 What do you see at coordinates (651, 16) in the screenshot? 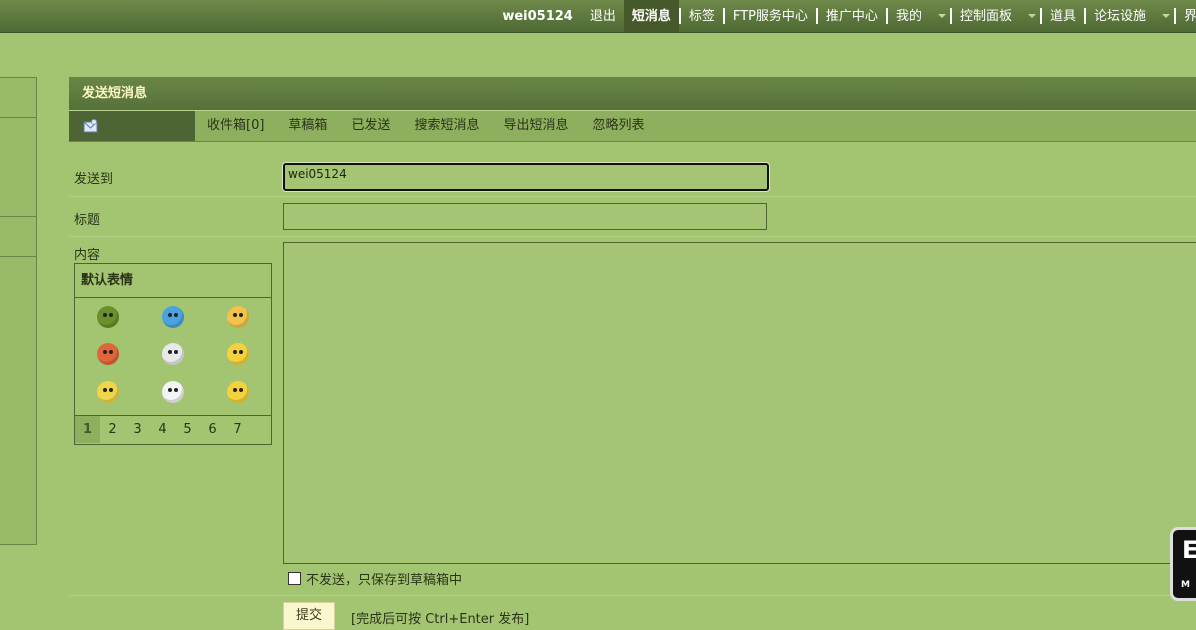
I see `messages-link: 短消息` at bounding box center [651, 16].